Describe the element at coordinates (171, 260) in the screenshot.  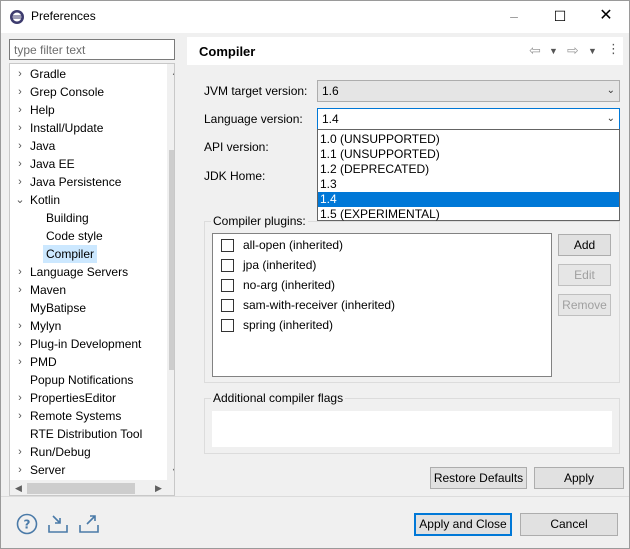
I see `scroll-thumb` at that location.